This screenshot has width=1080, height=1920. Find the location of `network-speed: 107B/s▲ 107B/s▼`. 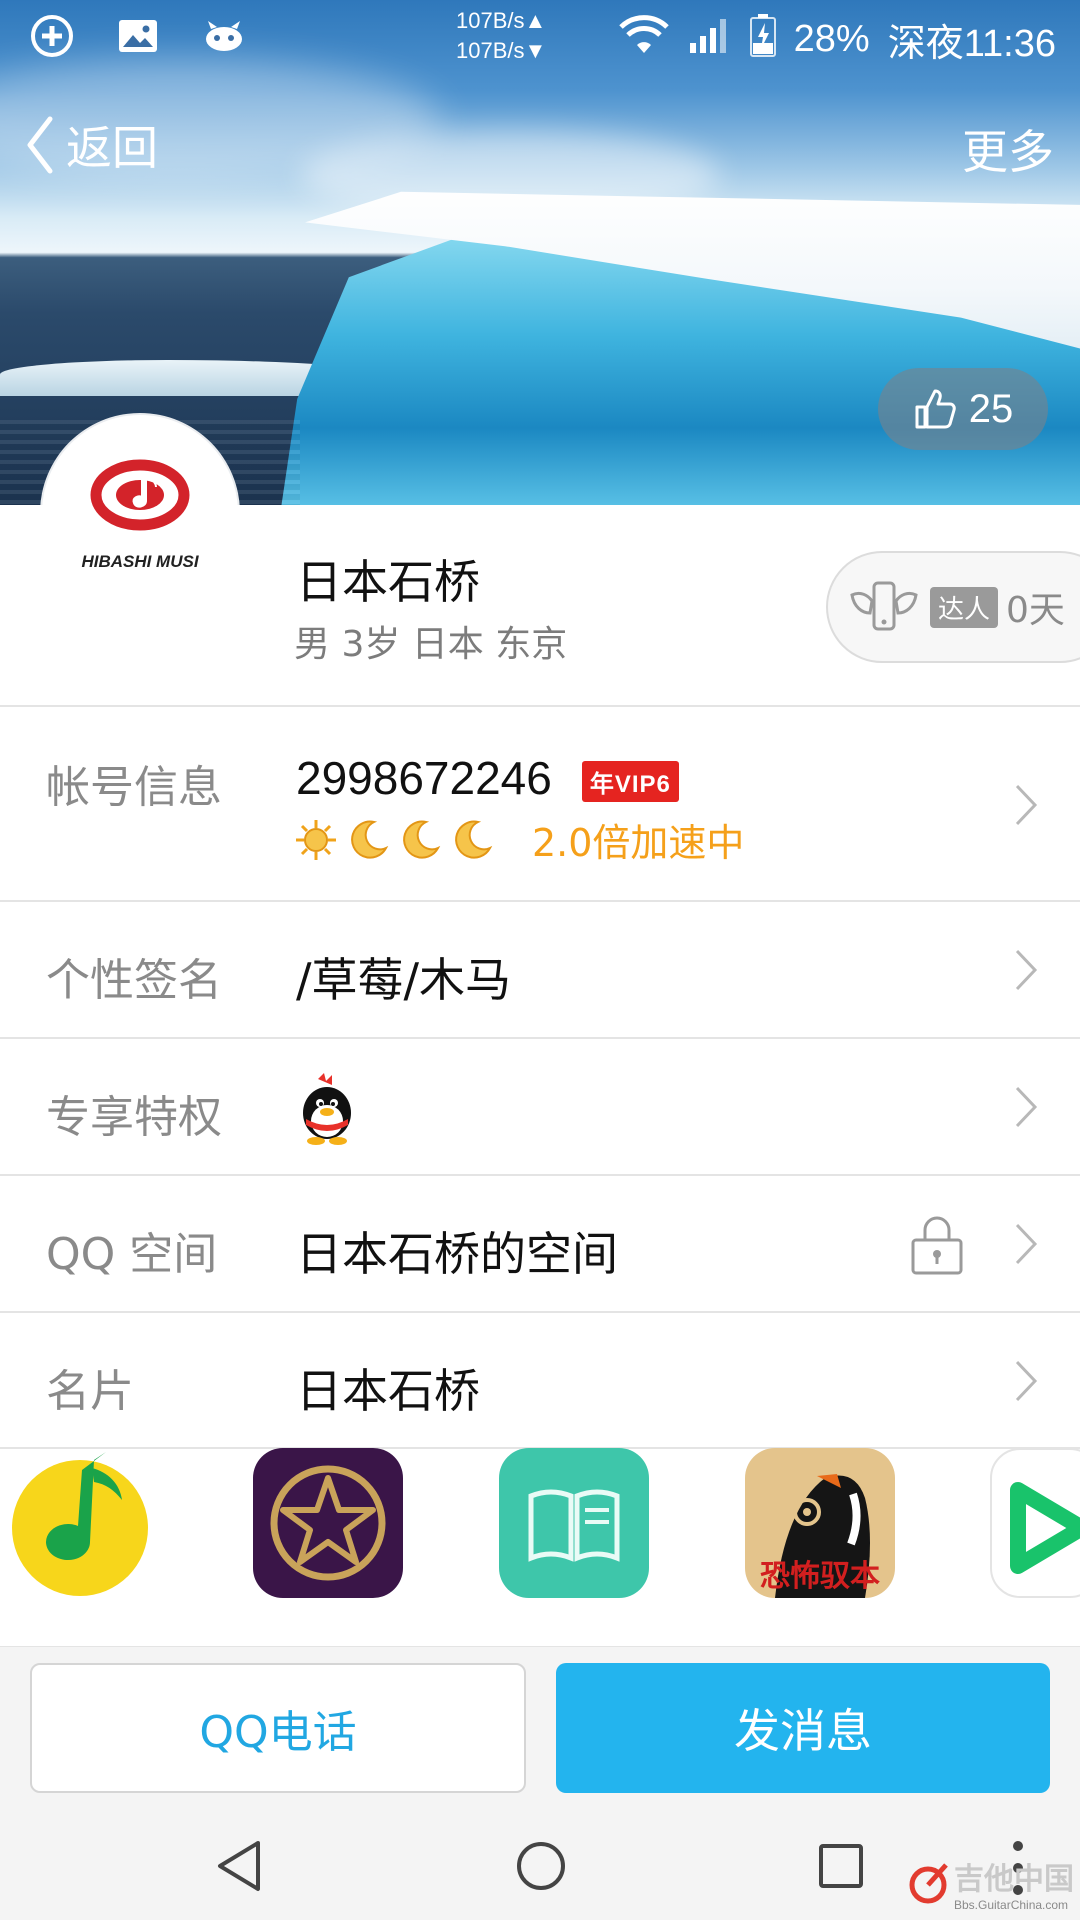

network-speed: 107B/s▲ 107B/s▼ is located at coordinates (501, 35).